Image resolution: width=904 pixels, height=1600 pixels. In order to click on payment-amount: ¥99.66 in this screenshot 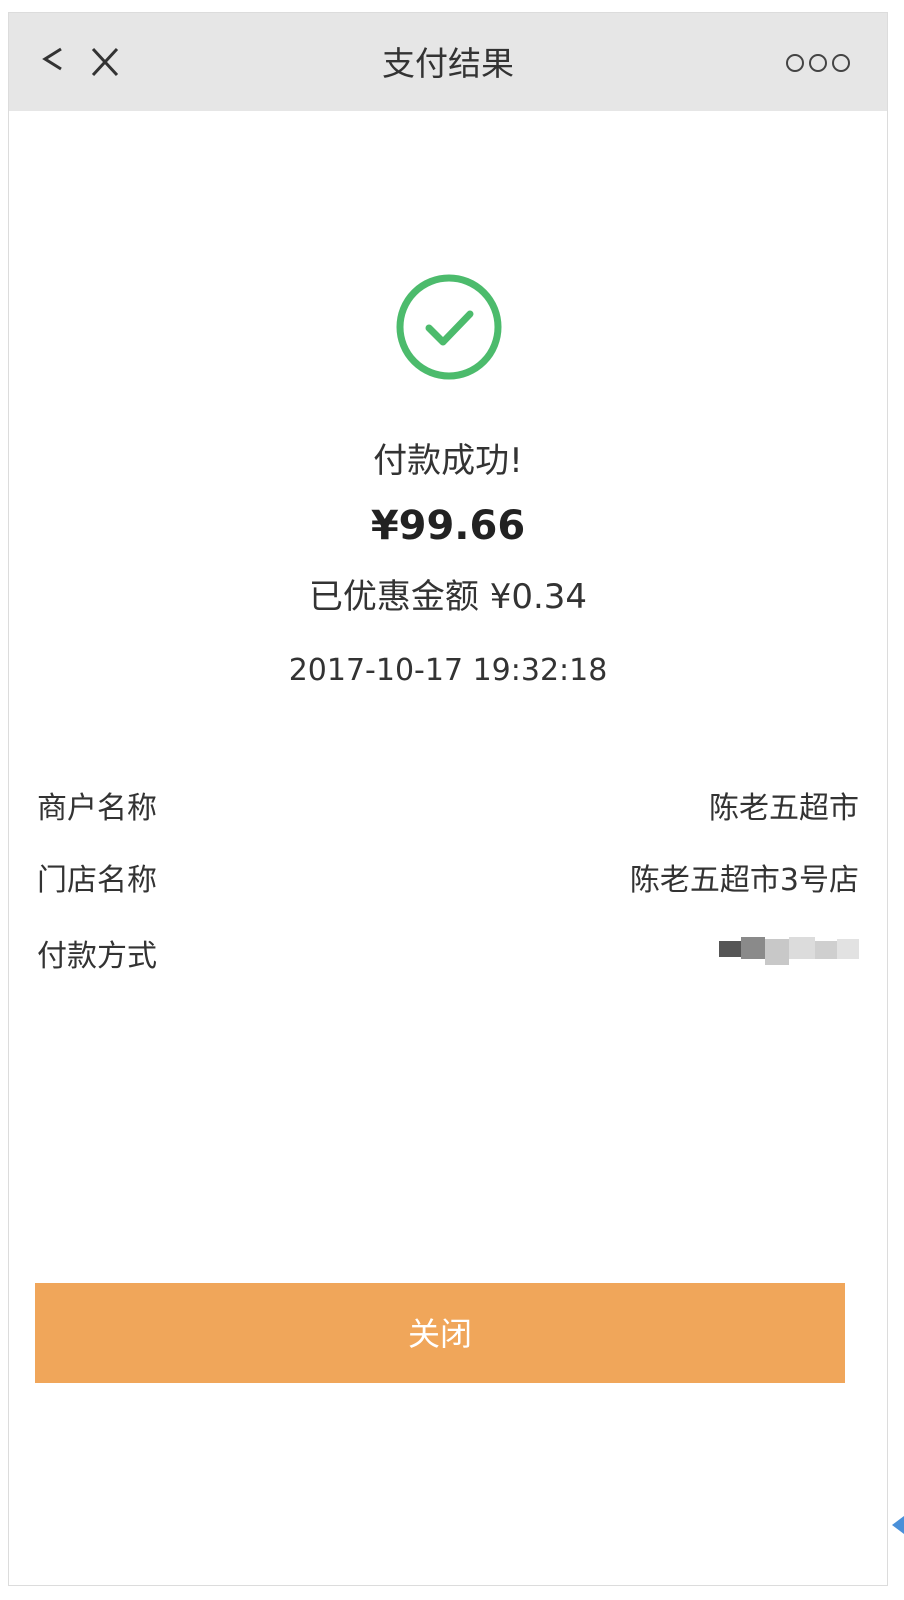, I will do `click(448, 526)`.